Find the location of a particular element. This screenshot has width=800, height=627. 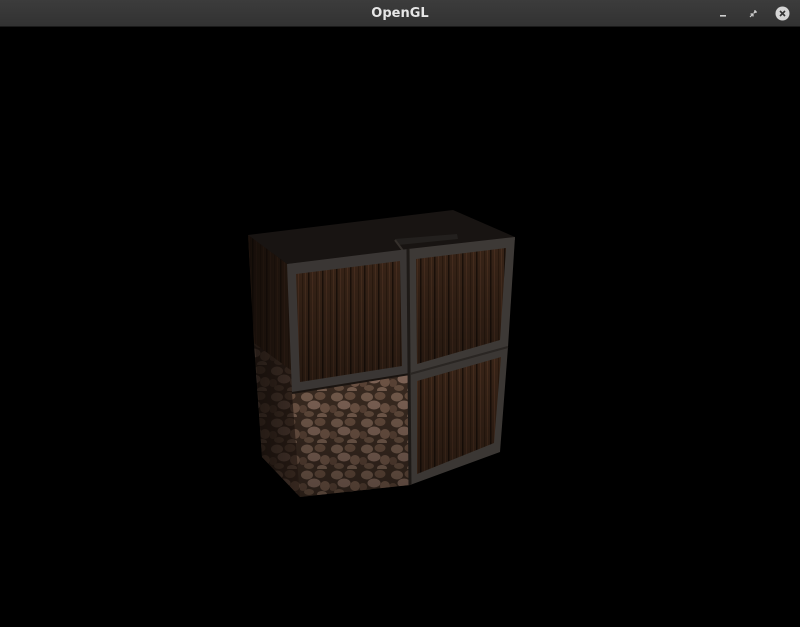

restore-icon is located at coordinates (753, 13).